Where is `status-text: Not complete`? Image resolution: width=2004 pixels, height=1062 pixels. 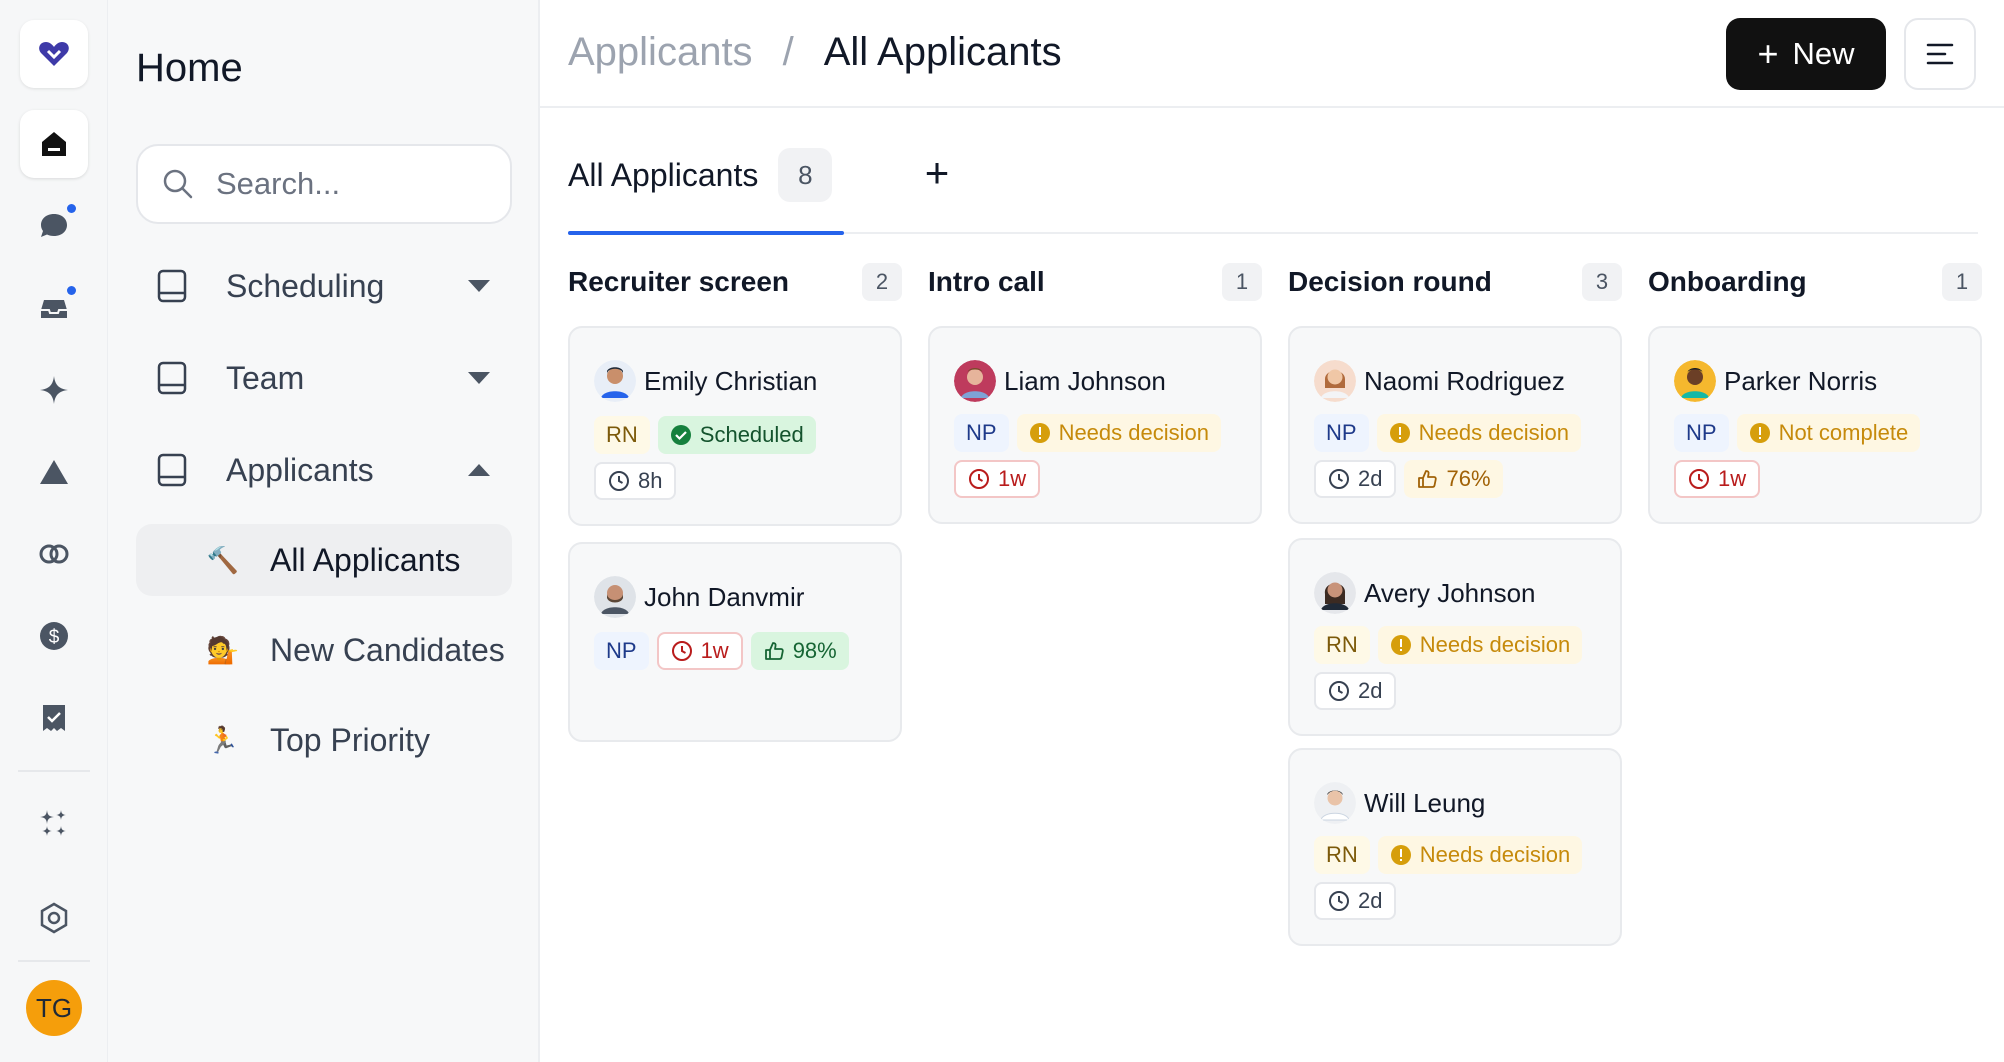 status-text: Not complete is located at coordinates (1843, 432).